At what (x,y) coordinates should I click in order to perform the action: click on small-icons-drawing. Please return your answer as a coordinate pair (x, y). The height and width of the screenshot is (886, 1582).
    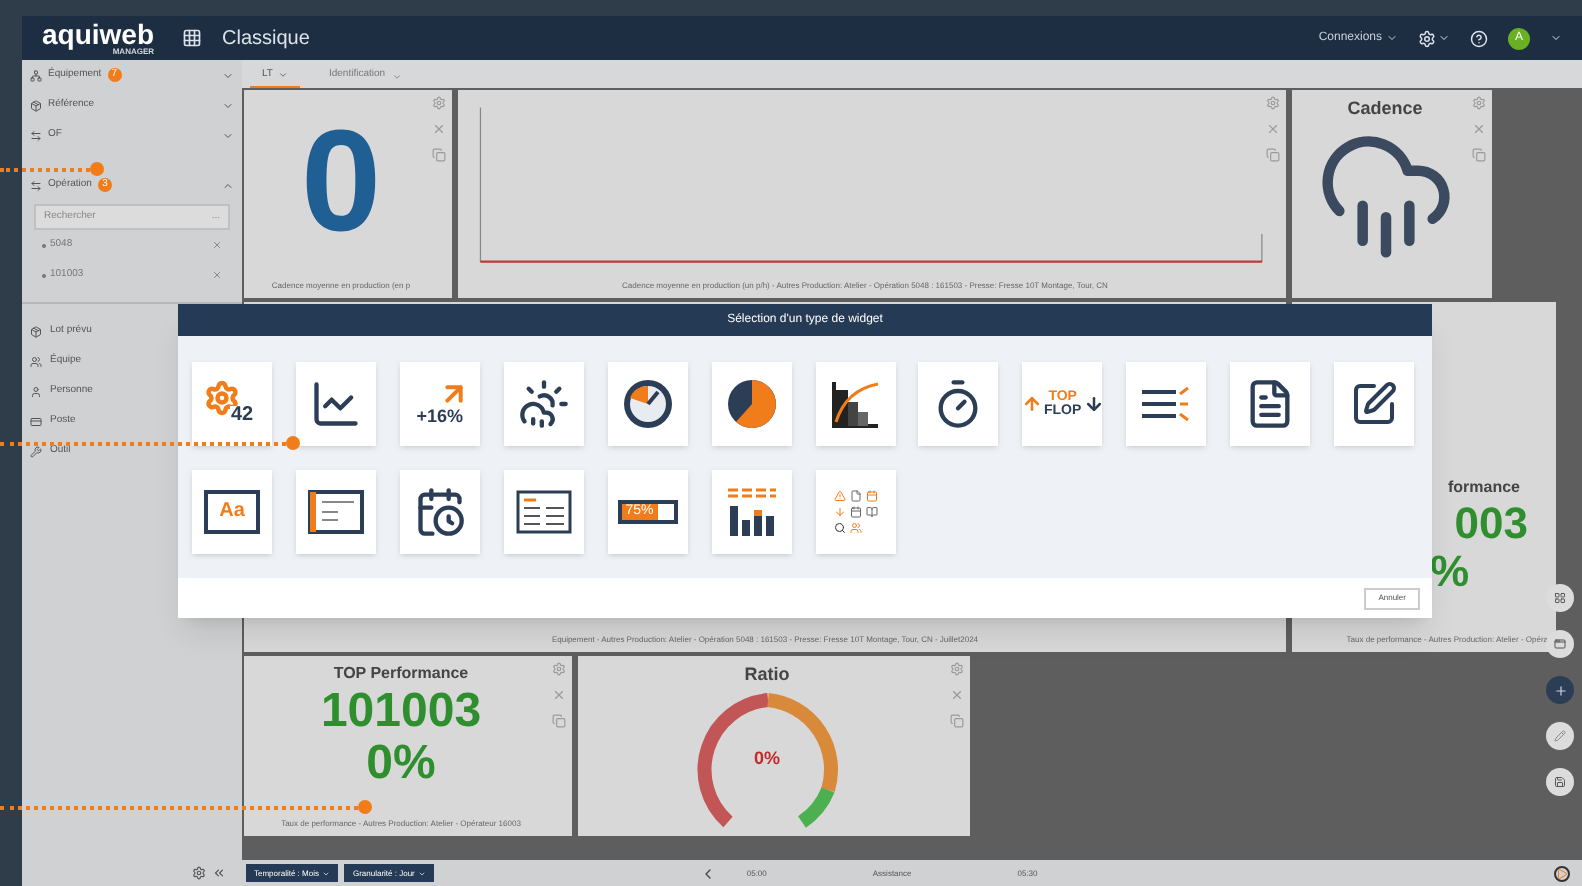
    Looking at the image, I should click on (855, 512).